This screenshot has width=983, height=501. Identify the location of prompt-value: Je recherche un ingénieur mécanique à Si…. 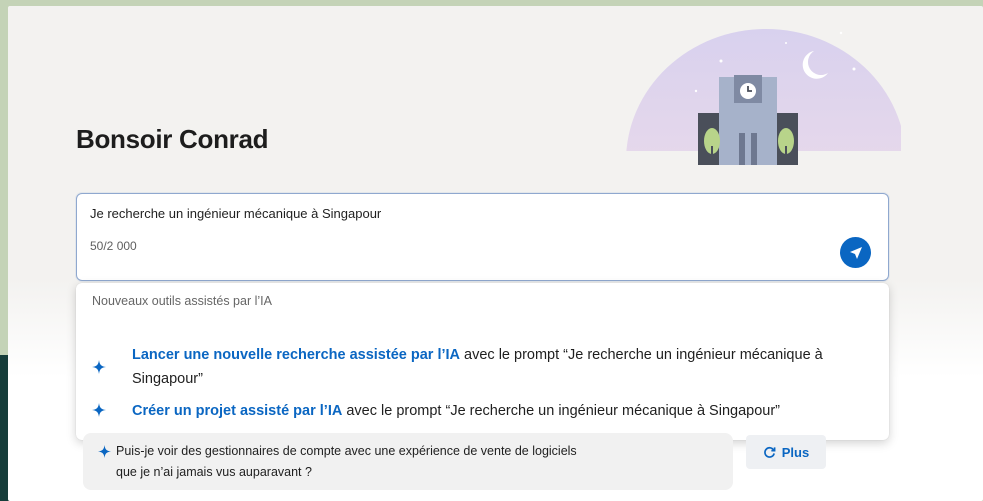
(235, 213).